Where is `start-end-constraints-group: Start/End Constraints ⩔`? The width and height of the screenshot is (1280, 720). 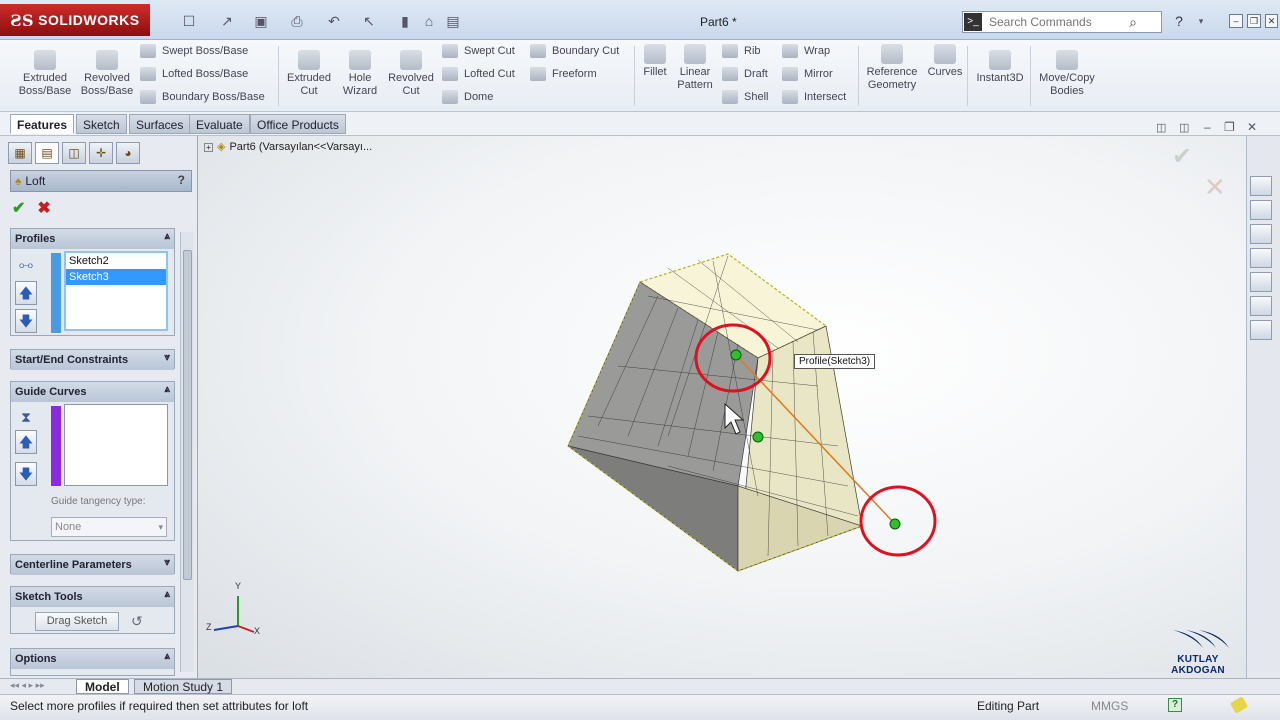
start-end-constraints-group: Start/End Constraints ⩔ is located at coordinates (92, 359).